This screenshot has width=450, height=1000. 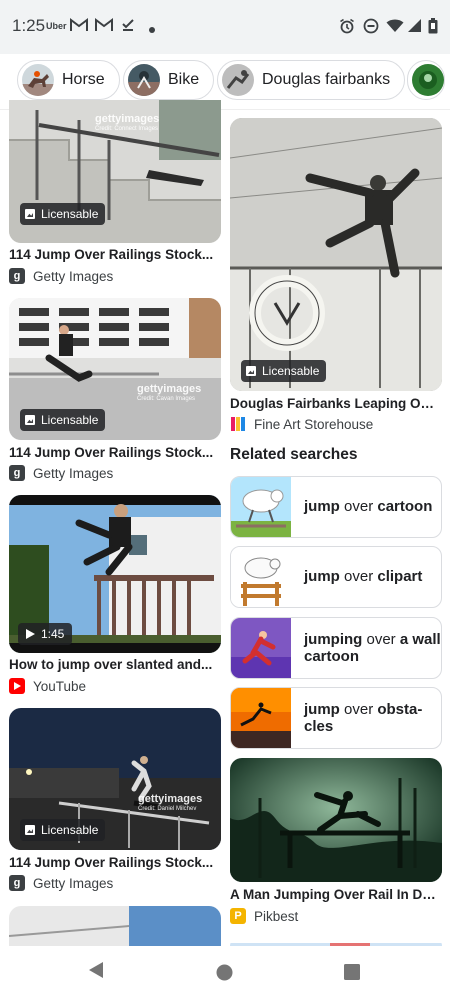 I want to click on navigation-bar, so click(x=225, y=973).